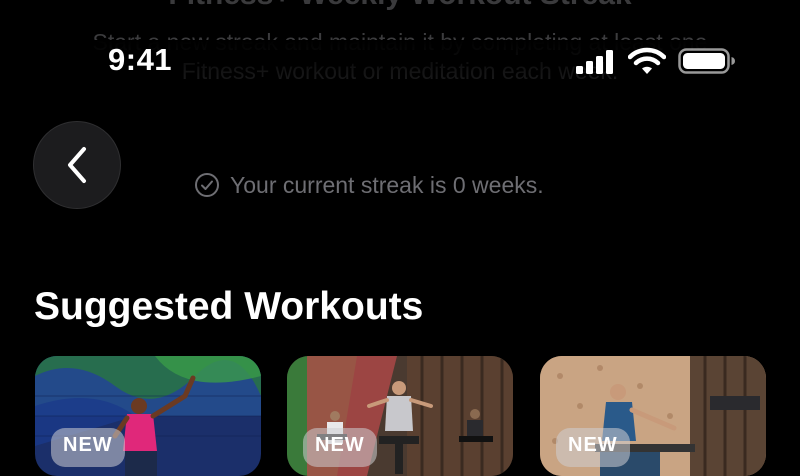 This screenshot has height=476, width=800. Describe the element at coordinates (207, 185) in the screenshot. I see `checkmark-circle-icon` at that location.